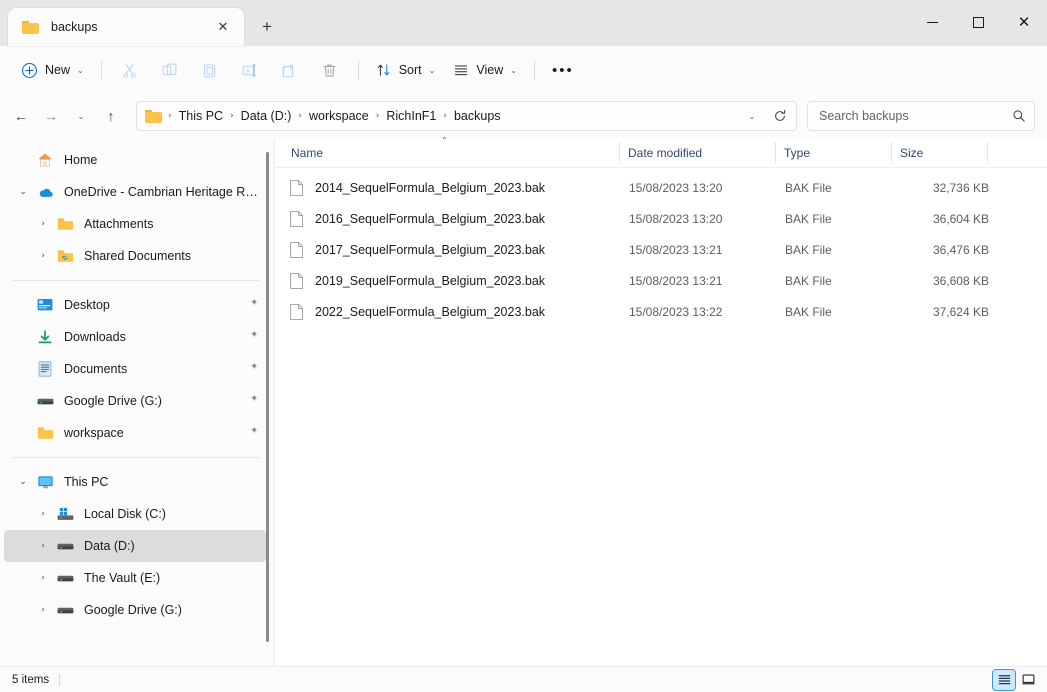 The image size is (1047, 692). What do you see at coordinates (932, 22) in the screenshot?
I see `minimize-button` at bounding box center [932, 22].